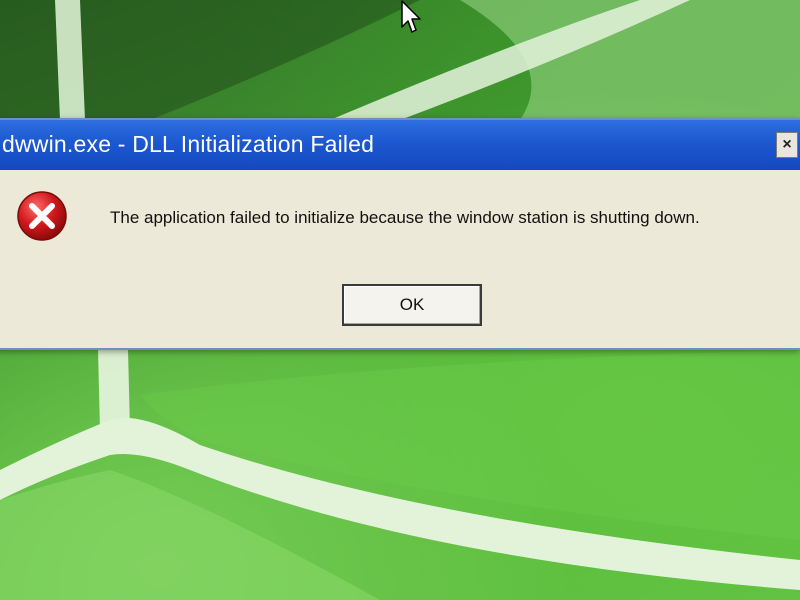 The image size is (800, 600). What do you see at coordinates (400, 145) in the screenshot?
I see `dialog-titlebar: dwwin.exe - DLL Initialization Failed ×` at bounding box center [400, 145].